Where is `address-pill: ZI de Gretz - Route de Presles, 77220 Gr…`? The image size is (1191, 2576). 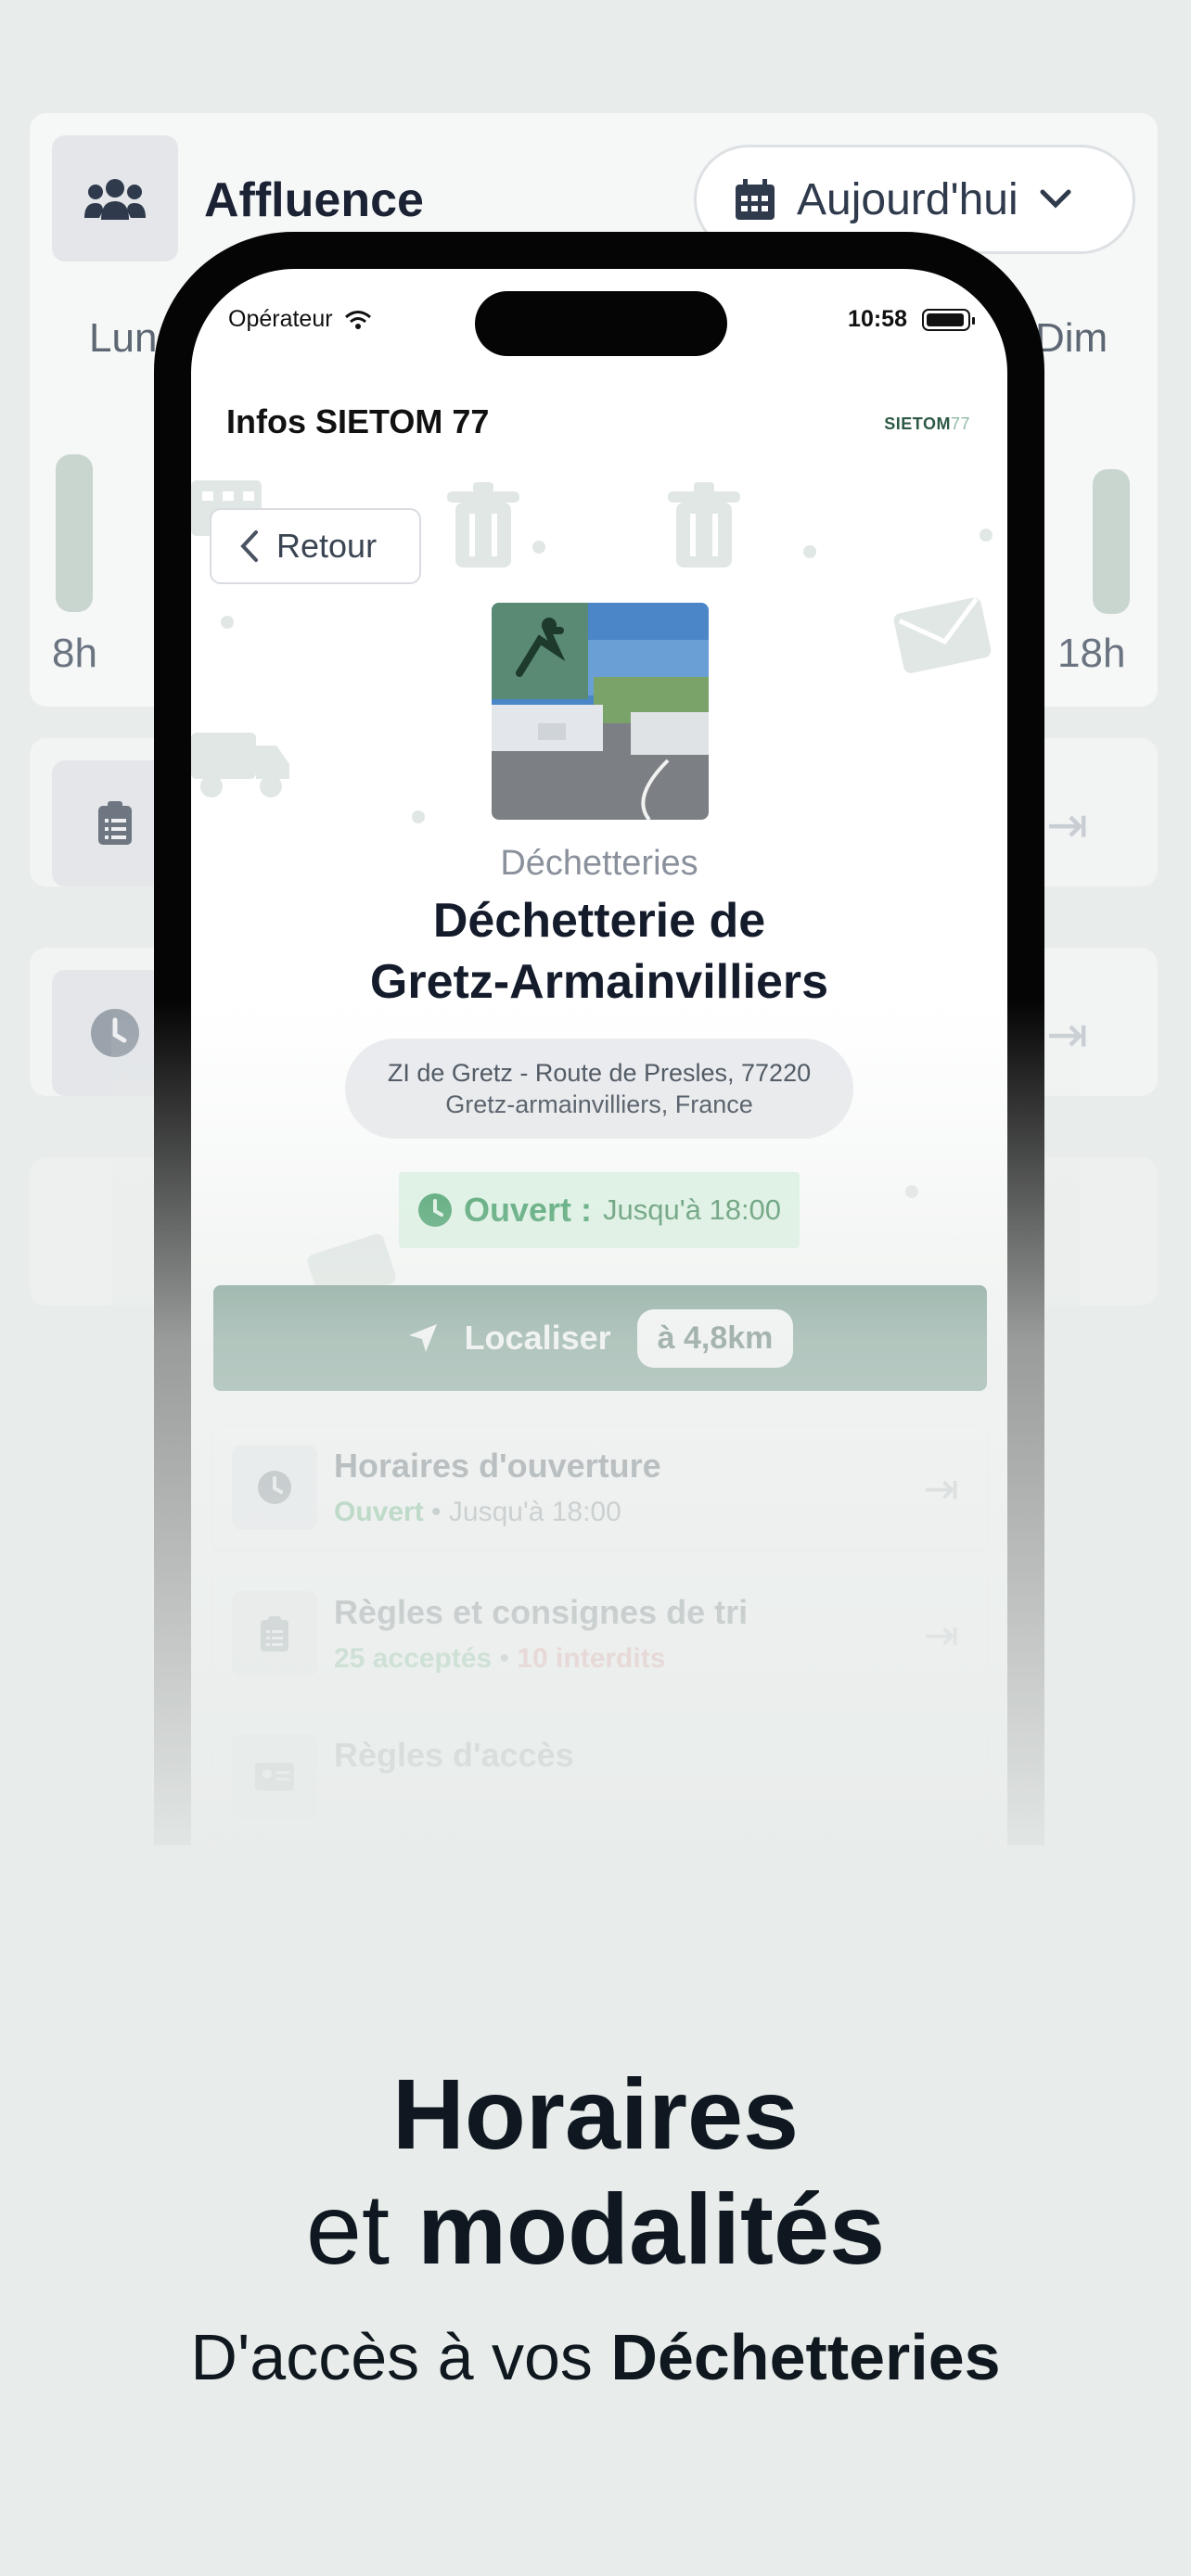 address-pill: ZI de Gretz - Route de Presles, 77220 Gr… is located at coordinates (599, 1089).